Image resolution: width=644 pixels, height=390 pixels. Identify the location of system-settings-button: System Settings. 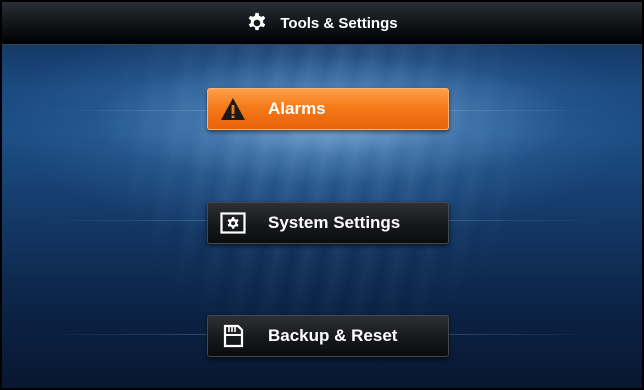
(328, 223).